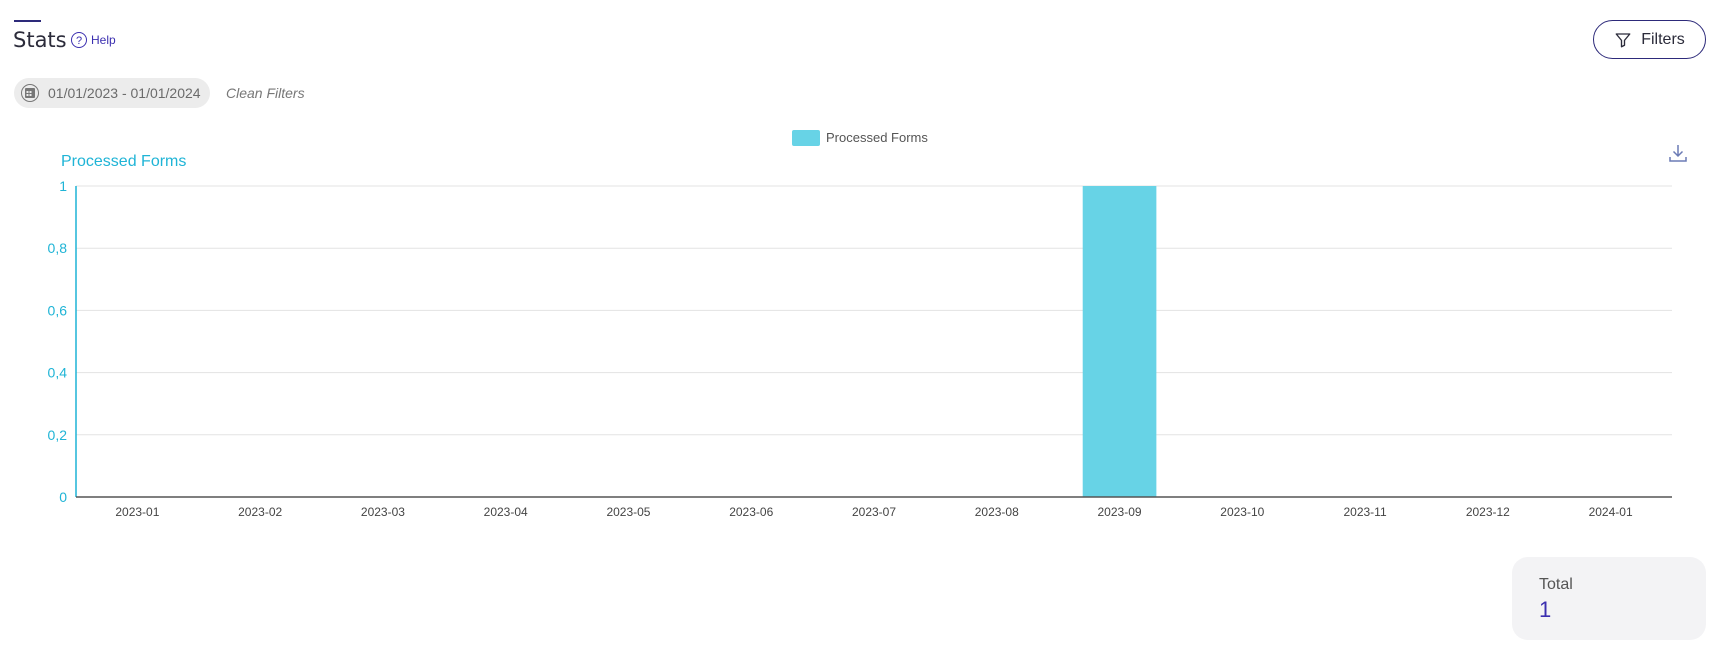 This screenshot has width=1733, height=652. I want to click on x-tick-label: 2023-05, so click(628, 512).